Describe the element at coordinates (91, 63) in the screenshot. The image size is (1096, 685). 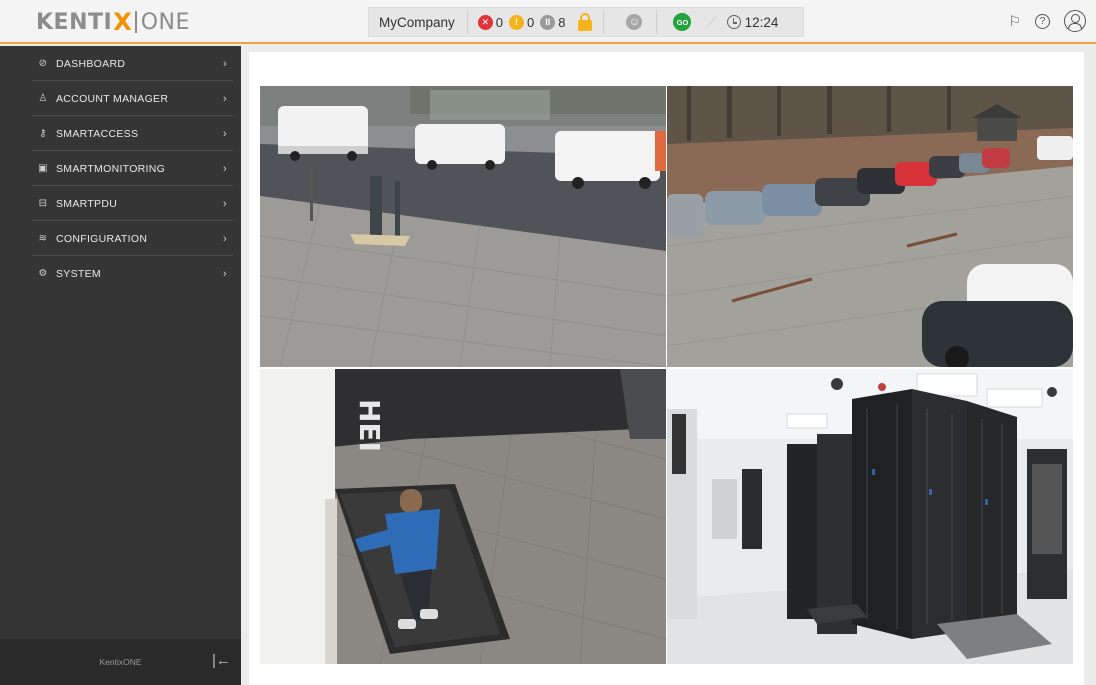
I see `sidebar-item-label: DASHBOARD` at that location.